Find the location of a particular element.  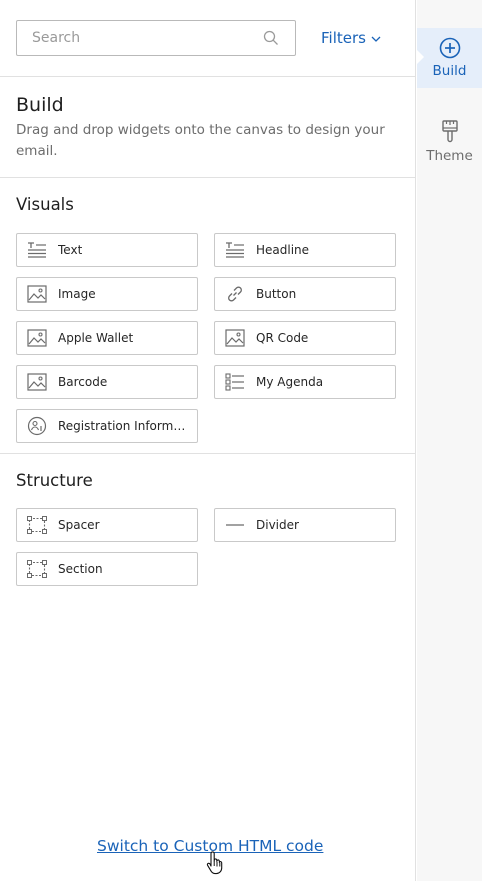

rail-item-build: Build is located at coordinates (449, 58).